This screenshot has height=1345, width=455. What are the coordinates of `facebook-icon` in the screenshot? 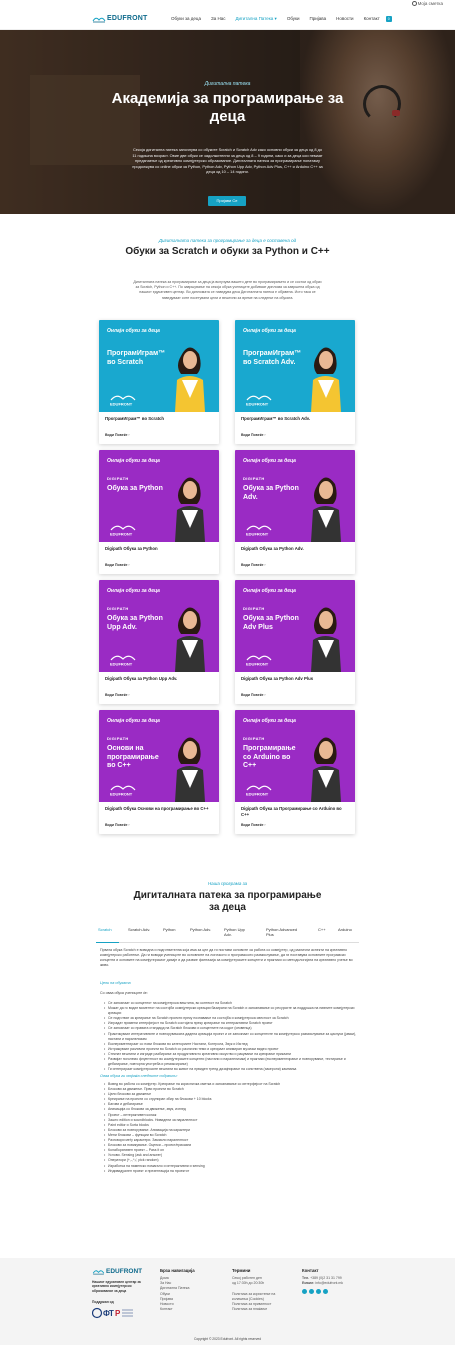 It's located at (304, 1292).